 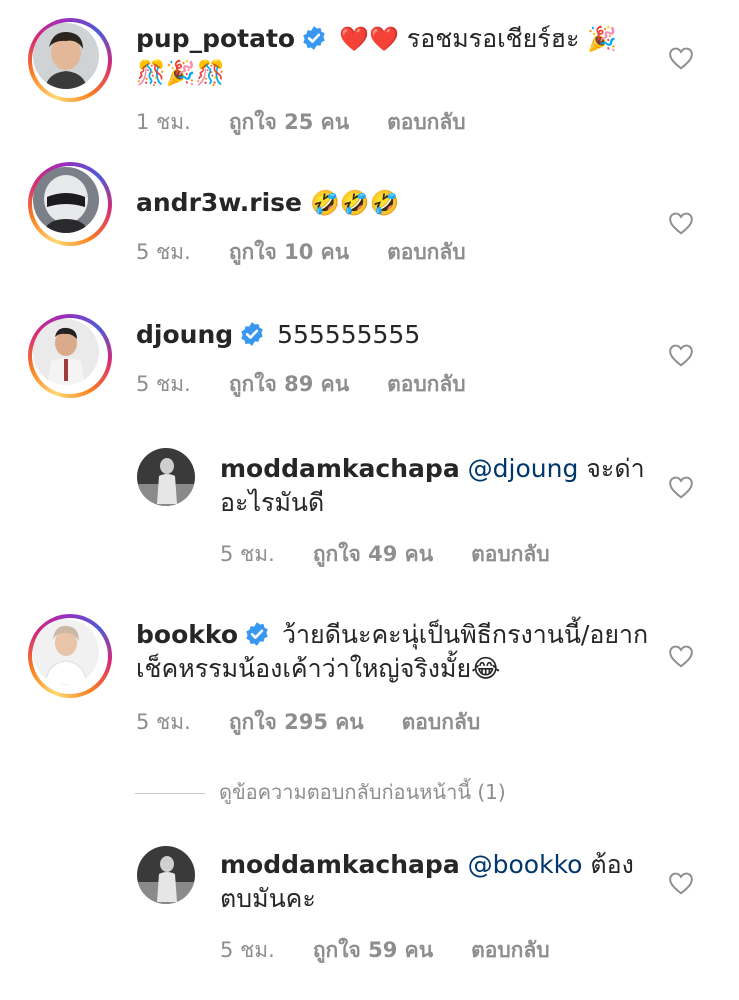 What do you see at coordinates (369, 39) in the screenshot?
I see `comment-emoji: ❤️❤️` at bounding box center [369, 39].